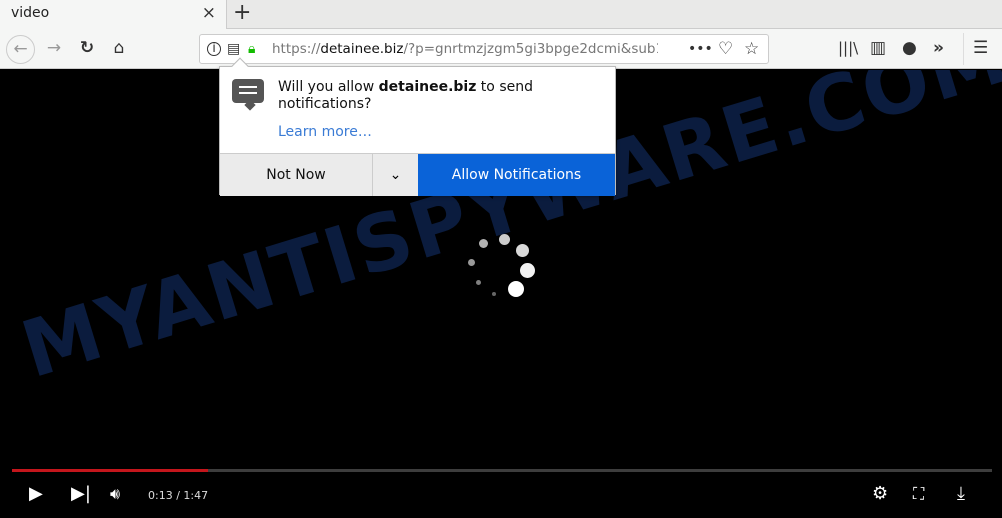 The height and width of the screenshot is (518, 1002). What do you see at coordinates (81, 494) in the screenshot?
I see `next-icon: ▶|` at bounding box center [81, 494].